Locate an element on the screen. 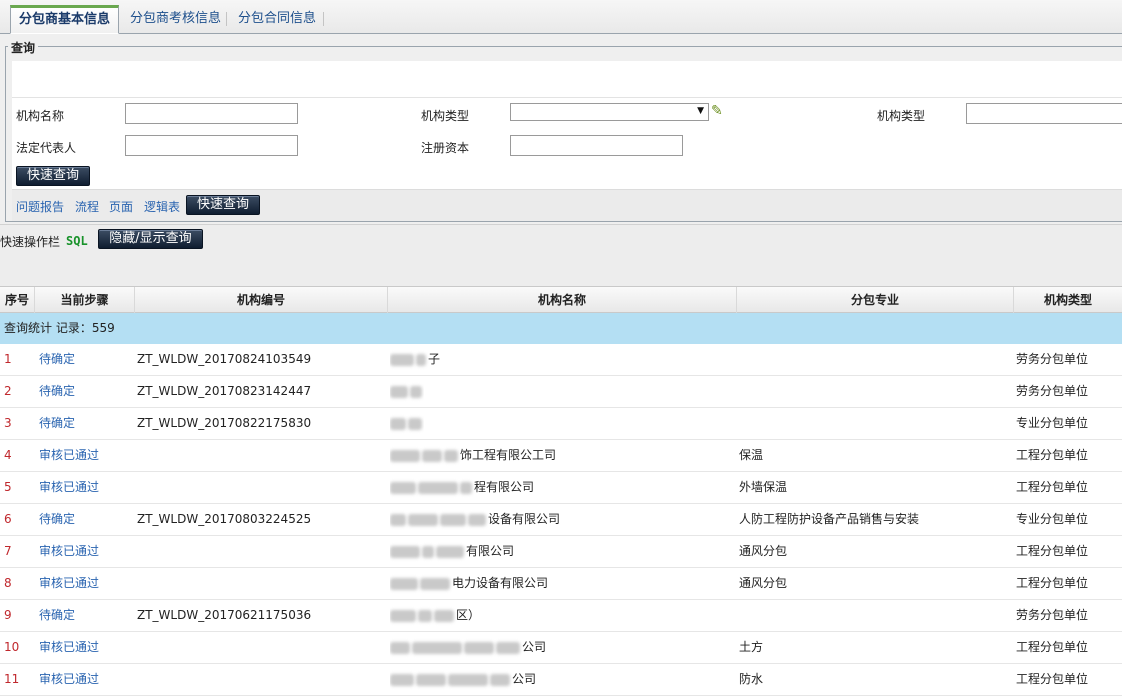 Image resolution: width=1122 pixels, height=696 pixels. row-index: 7 is located at coordinates (8, 551).